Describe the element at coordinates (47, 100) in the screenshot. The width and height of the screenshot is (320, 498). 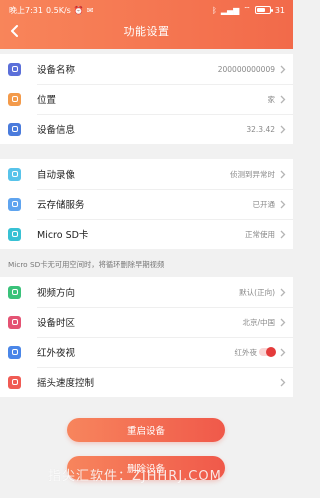
I see `setting-label: 位置` at that location.